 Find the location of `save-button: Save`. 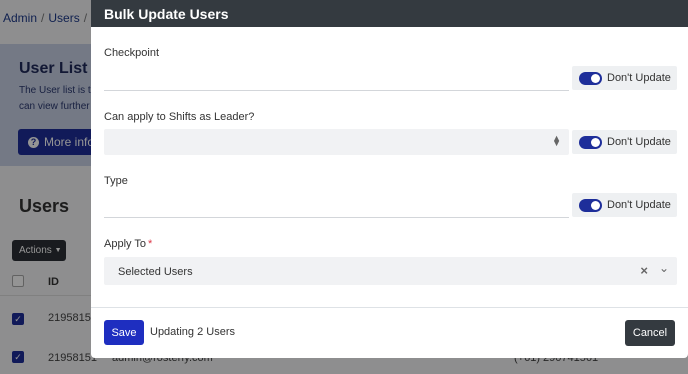

save-button: Save is located at coordinates (124, 332).